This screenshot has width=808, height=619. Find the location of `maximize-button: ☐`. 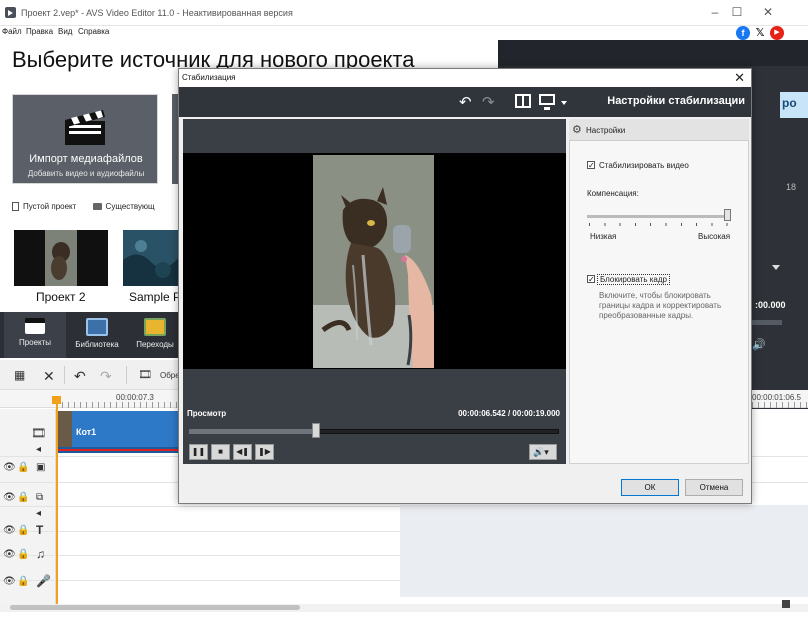

maximize-button: ☐ is located at coordinates (737, 12).